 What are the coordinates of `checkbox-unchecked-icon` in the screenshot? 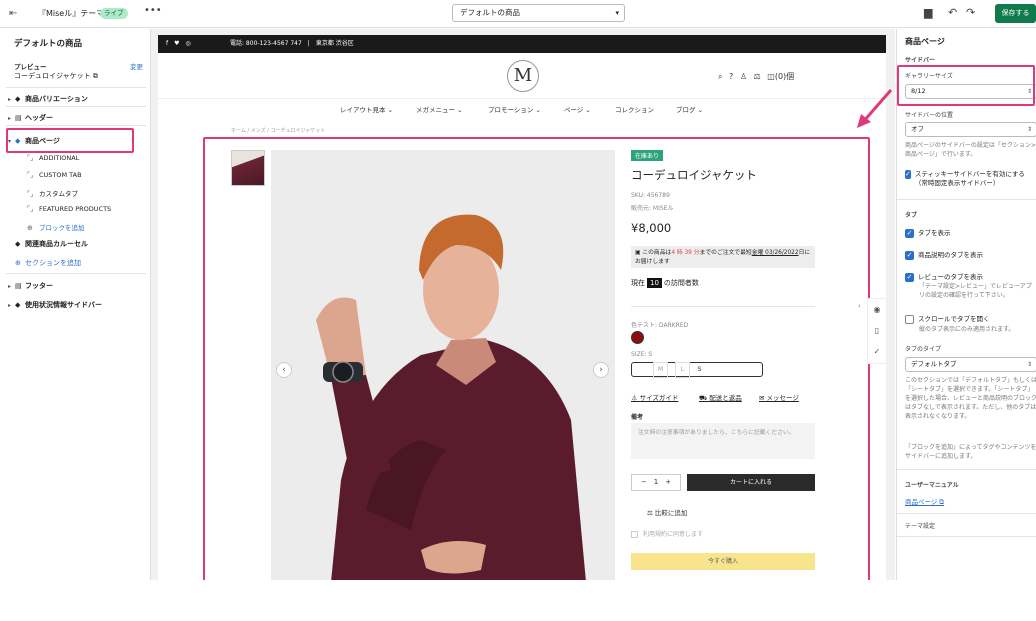 It's located at (909, 319).